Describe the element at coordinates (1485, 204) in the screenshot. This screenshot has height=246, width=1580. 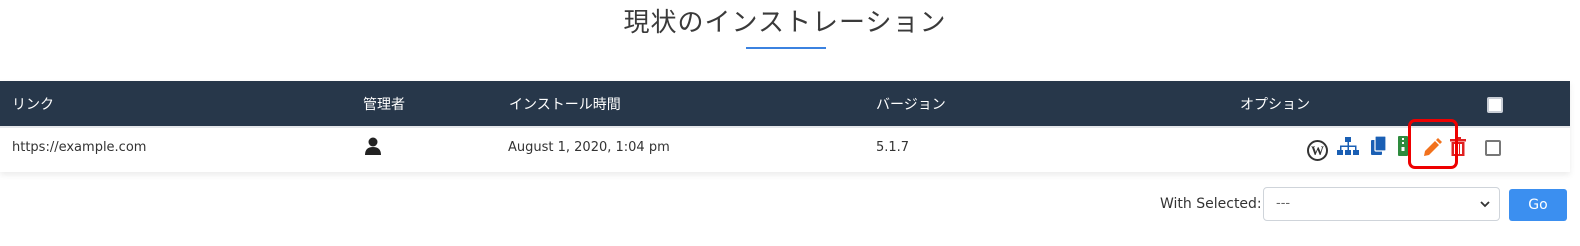
I see `chevron-down-icon` at that location.